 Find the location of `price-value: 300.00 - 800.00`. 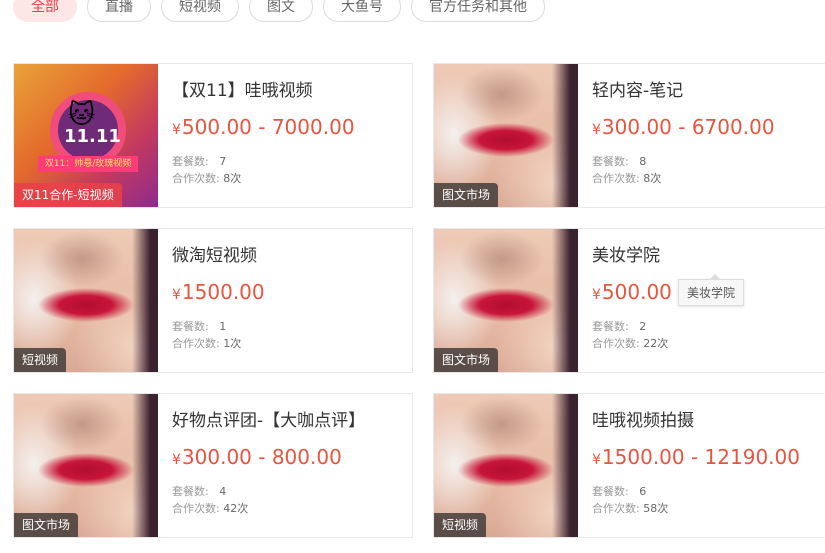

price-value: 300.00 - 800.00 is located at coordinates (261, 457).